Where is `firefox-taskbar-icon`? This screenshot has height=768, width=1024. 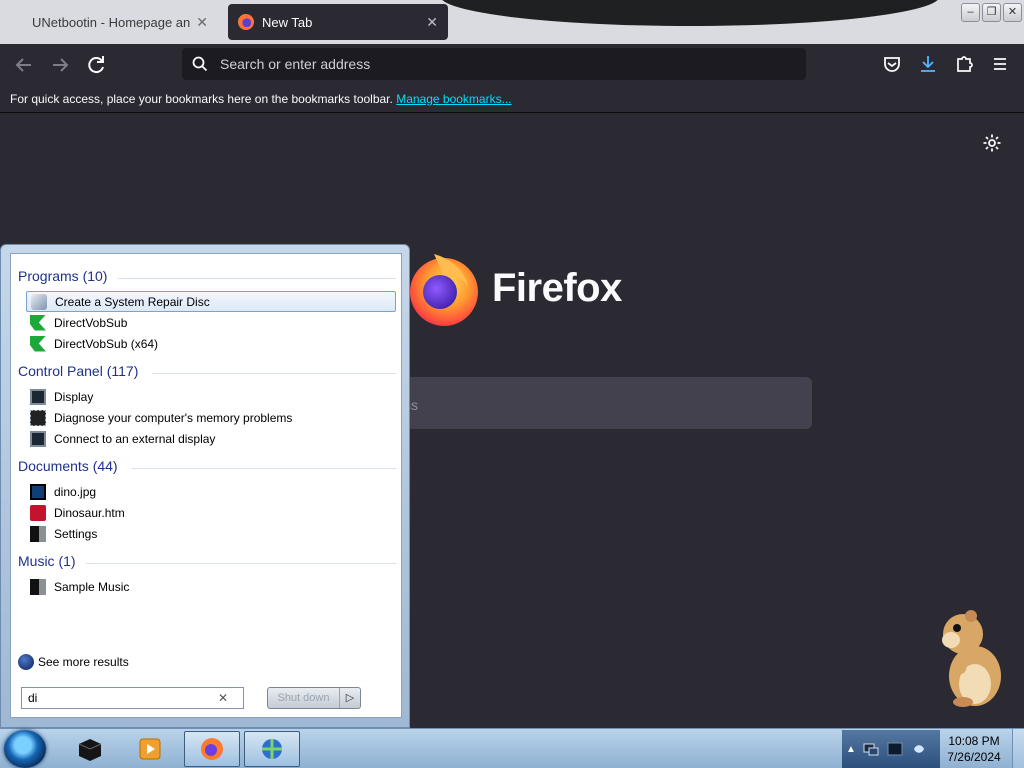
firefox-taskbar-icon is located at coordinates (212, 749).